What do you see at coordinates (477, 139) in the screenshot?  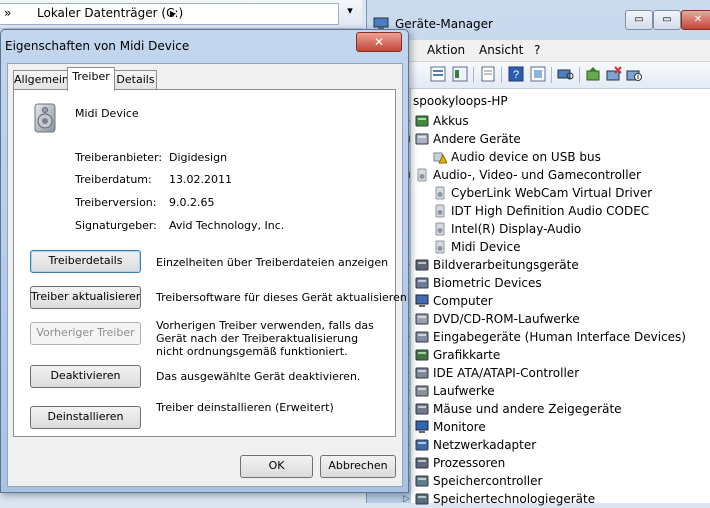 I see `tree-node-label: Andere Geräte` at bounding box center [477, 139].